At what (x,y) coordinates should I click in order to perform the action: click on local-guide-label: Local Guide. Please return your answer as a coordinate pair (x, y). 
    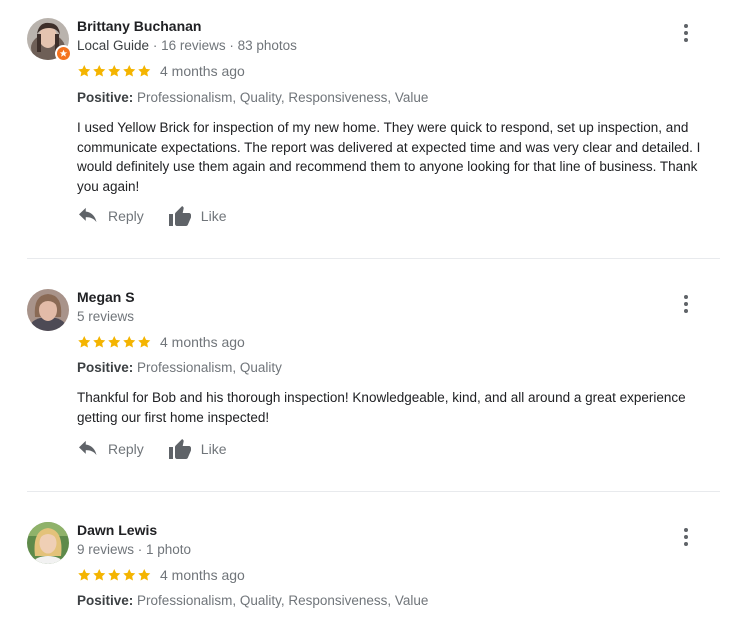
    Looking at the image, I should click on (113, 45).